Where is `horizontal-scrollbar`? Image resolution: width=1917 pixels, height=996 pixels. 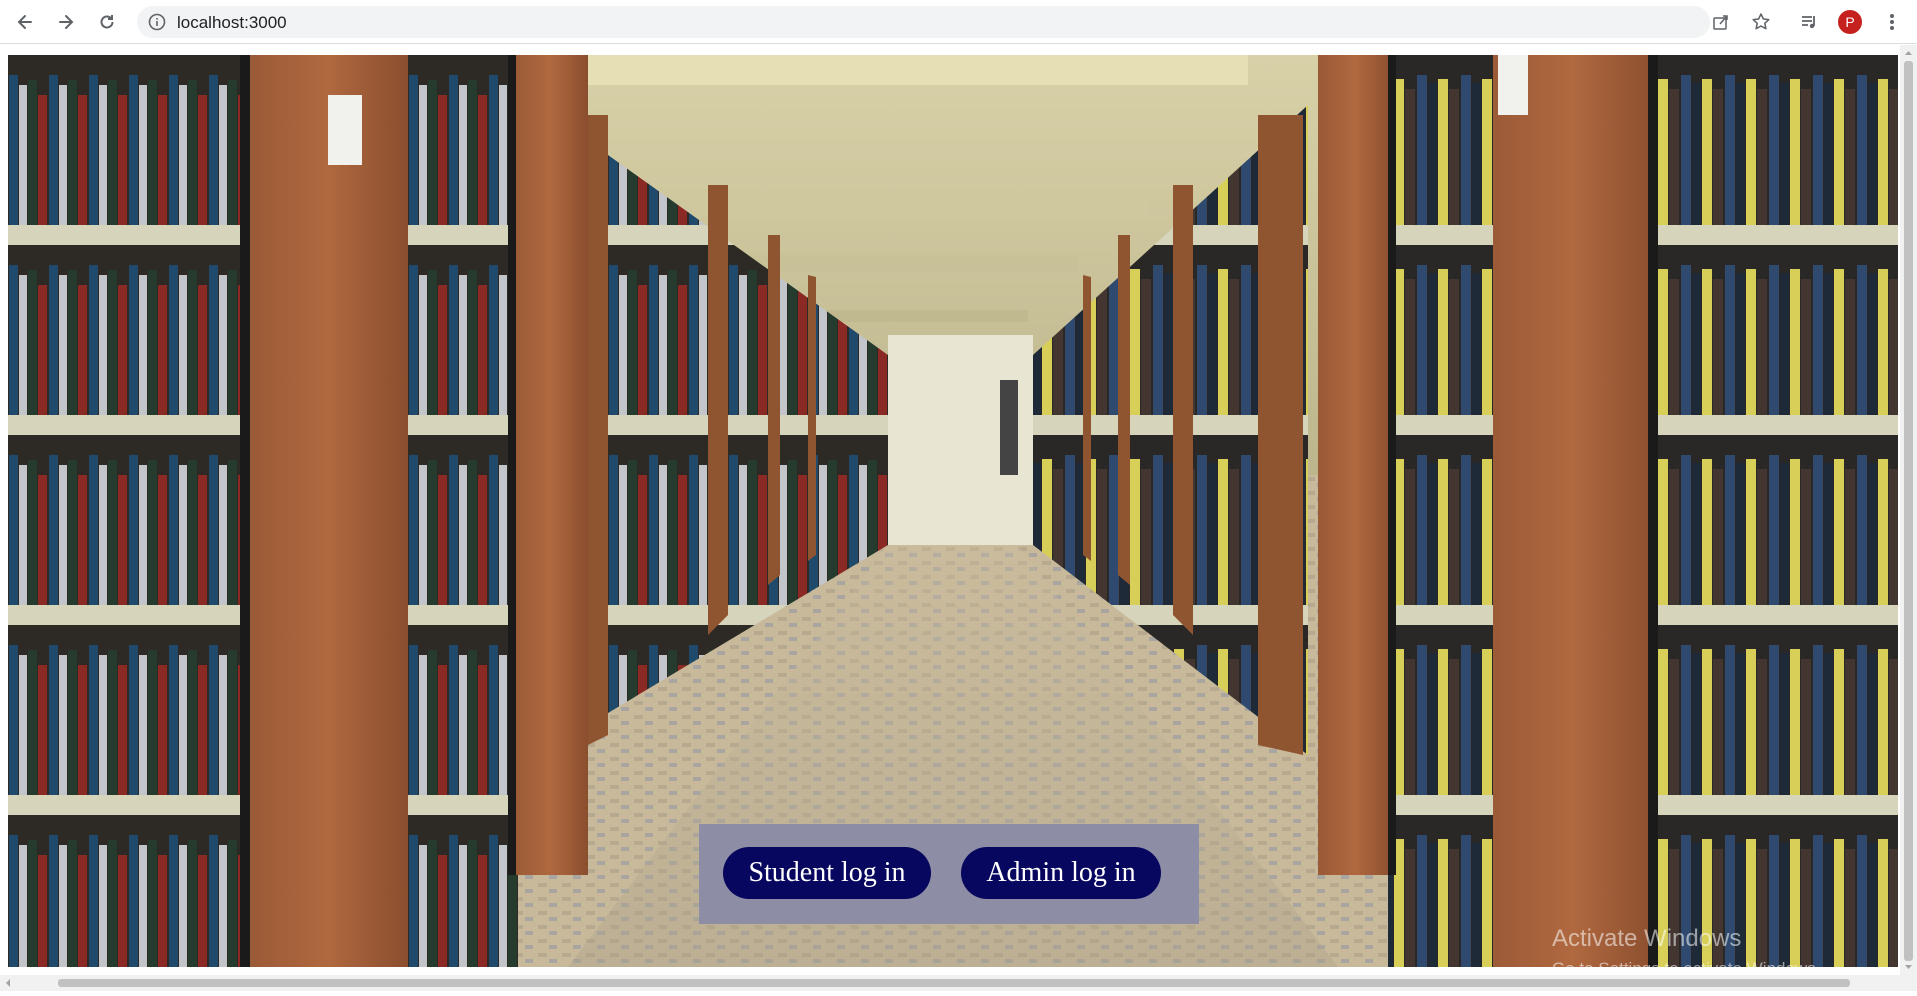 horizontal-scrollbar is located at coordinates (958, 983).